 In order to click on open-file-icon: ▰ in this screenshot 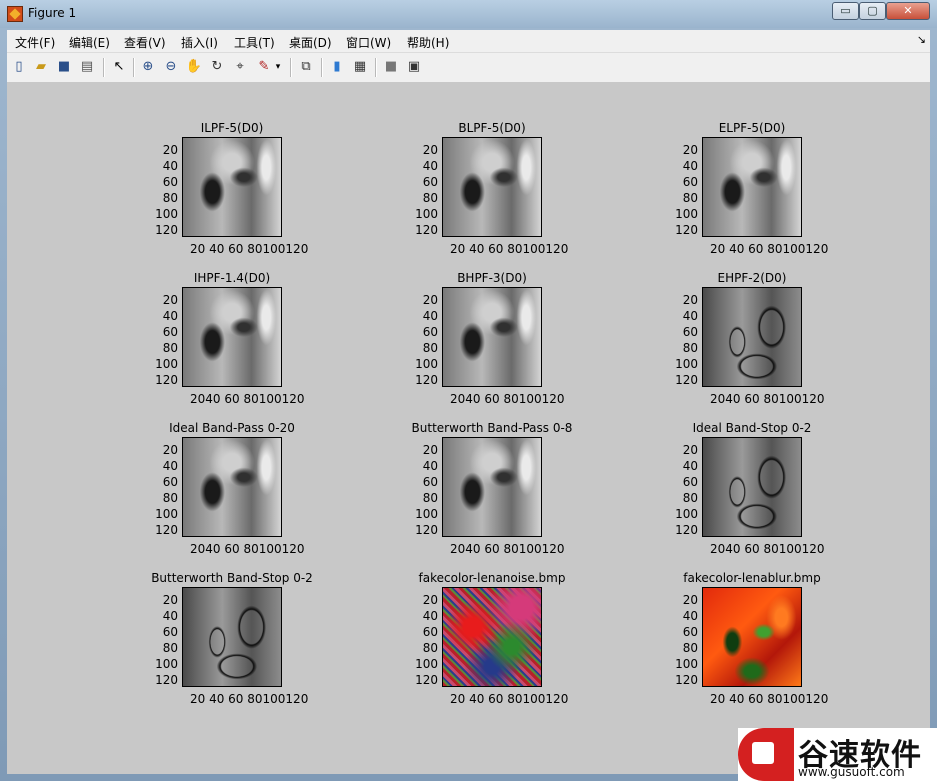, I will do `click(41, 67)`.